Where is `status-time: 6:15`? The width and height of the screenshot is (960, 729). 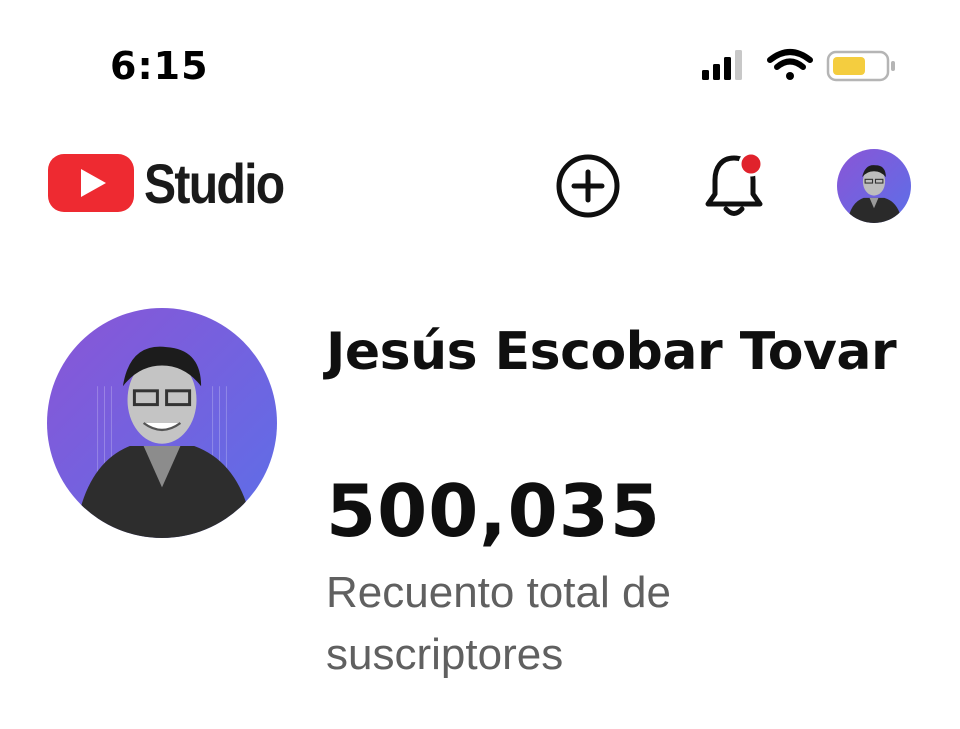
status-time: 6:15 is located at coordinates (159, 66).